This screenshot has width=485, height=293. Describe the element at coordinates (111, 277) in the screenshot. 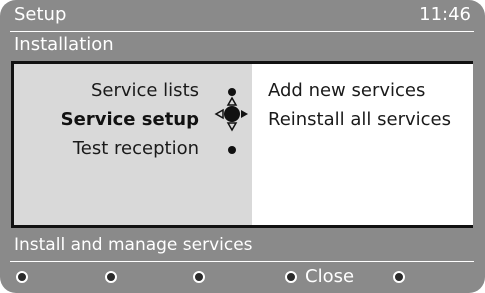

I see `green-button-icon` at that location.